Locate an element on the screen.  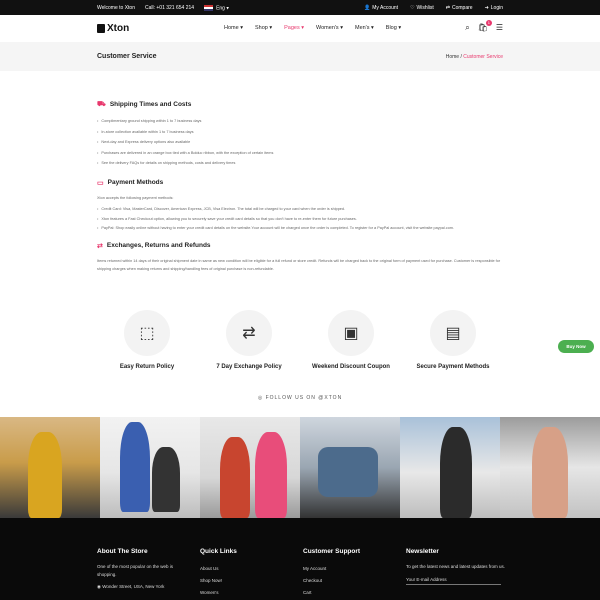
bag-icon is located at coordinates (101, 28).